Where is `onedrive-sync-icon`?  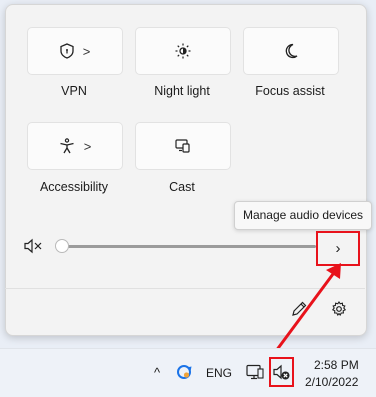
onedrive-sync-icon is located at coordinates (184, 374).